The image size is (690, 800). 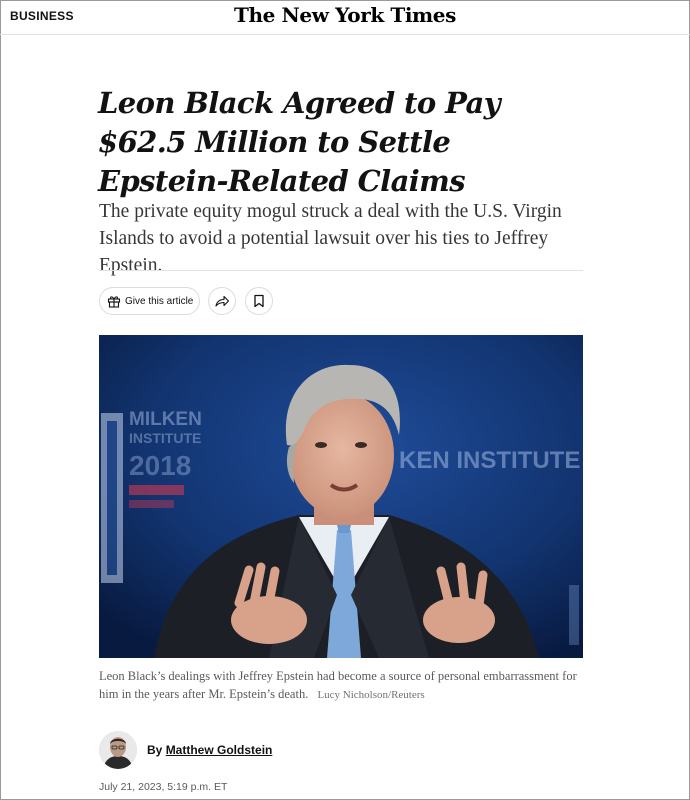 I want to click on author-avatar, so click(x=118, y=750).